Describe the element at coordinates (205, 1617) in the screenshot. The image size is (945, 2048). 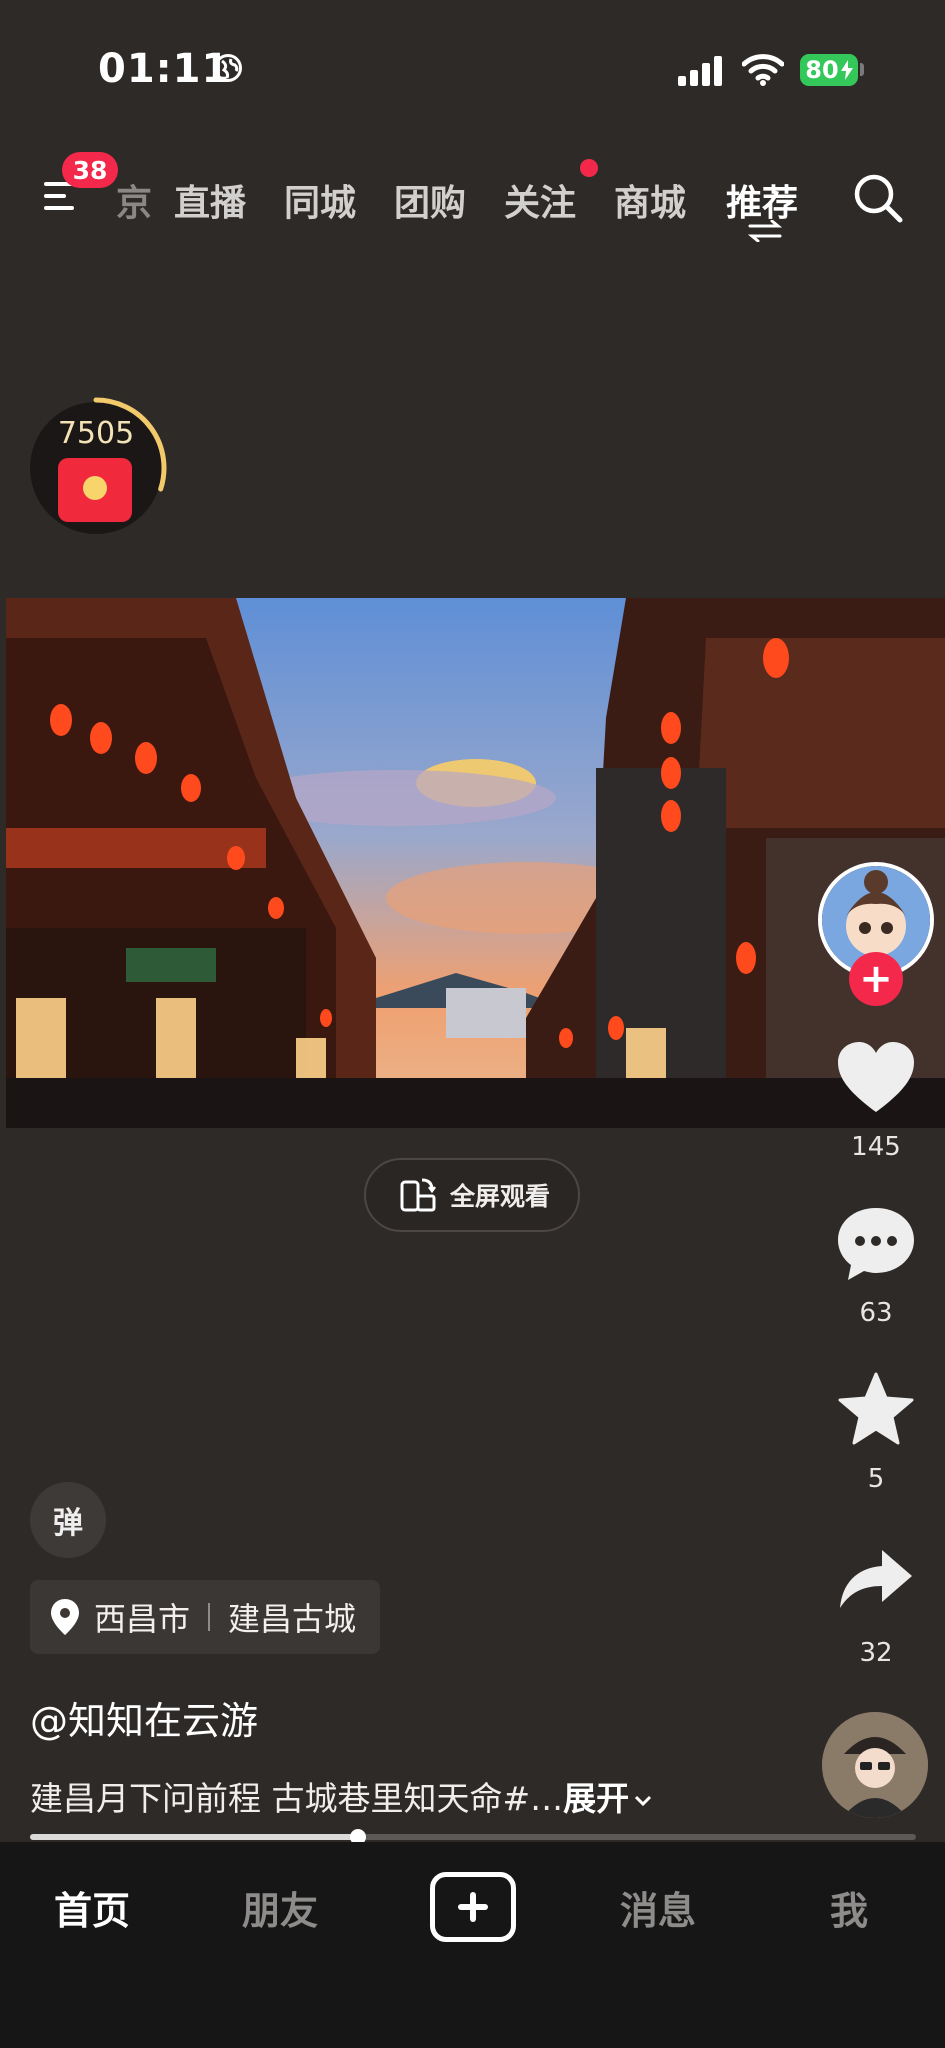
I see `location-tag: 西昌市 建昌古城` at that location.